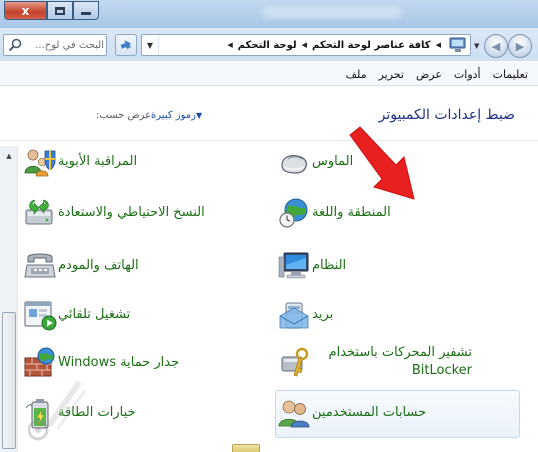  Describe the element at coordinates (40, 265) in the screenshot. I see `phone-modem-icon` at that location.